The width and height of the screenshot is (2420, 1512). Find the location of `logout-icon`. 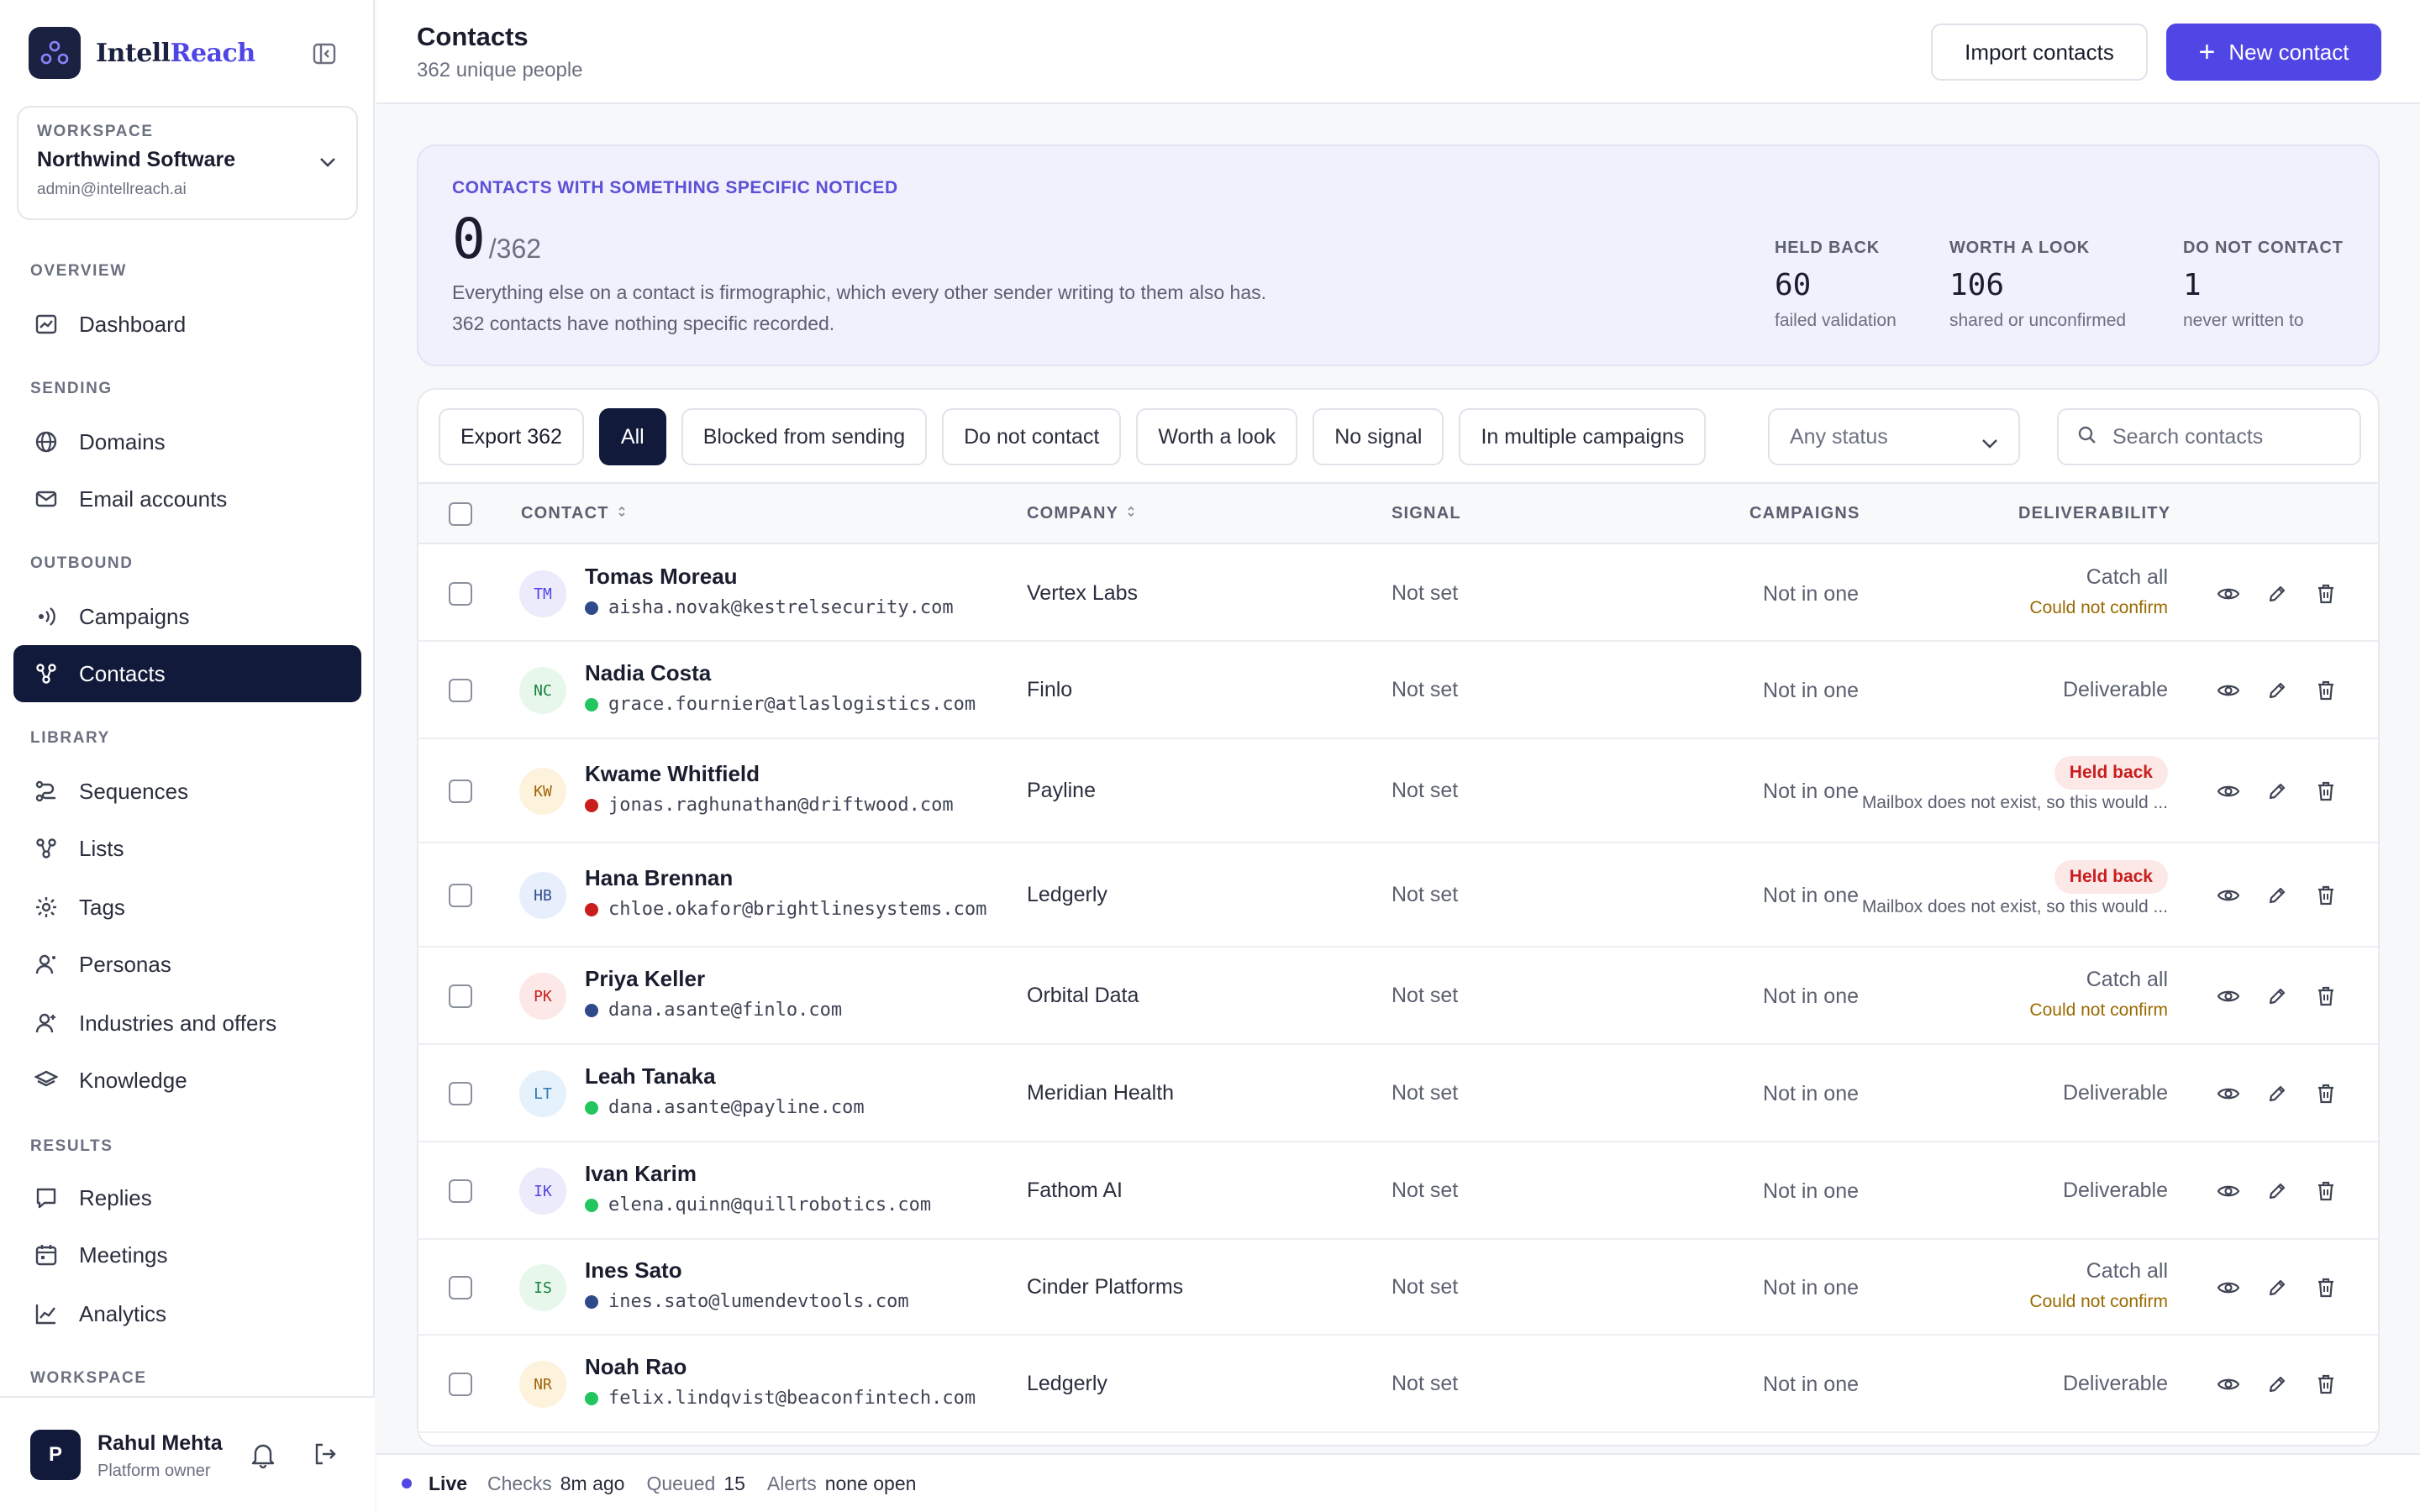

logout-icon is located at coordinates (325, 1456).